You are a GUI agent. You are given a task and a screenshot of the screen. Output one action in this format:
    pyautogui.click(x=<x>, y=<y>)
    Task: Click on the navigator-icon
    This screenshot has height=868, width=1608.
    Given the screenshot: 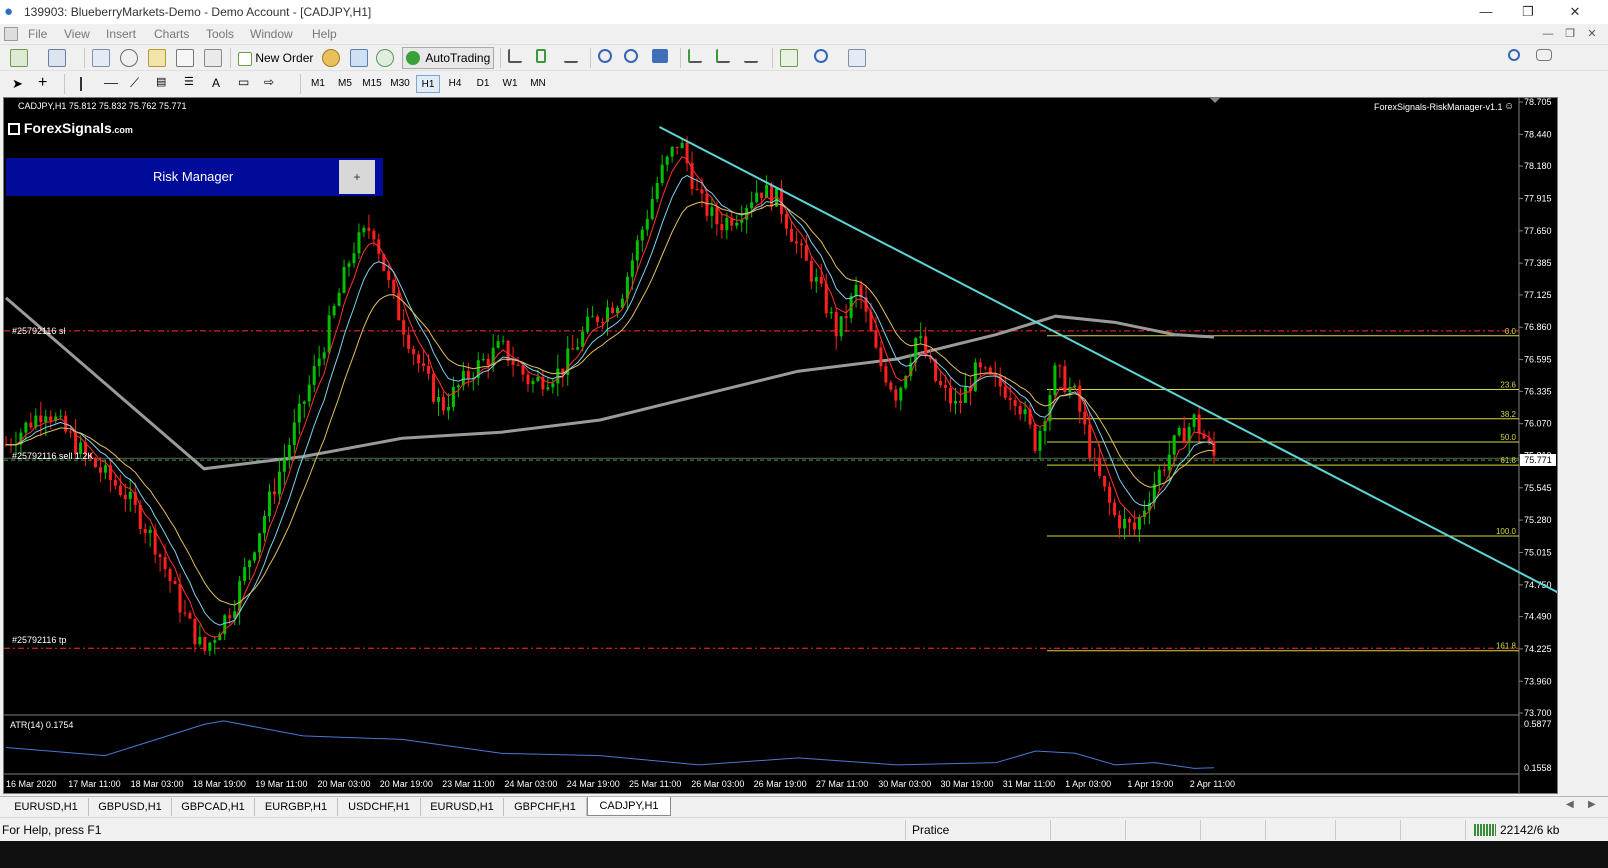 What is the action you would take?
    pyautogui.click(x=157, y=58)
    